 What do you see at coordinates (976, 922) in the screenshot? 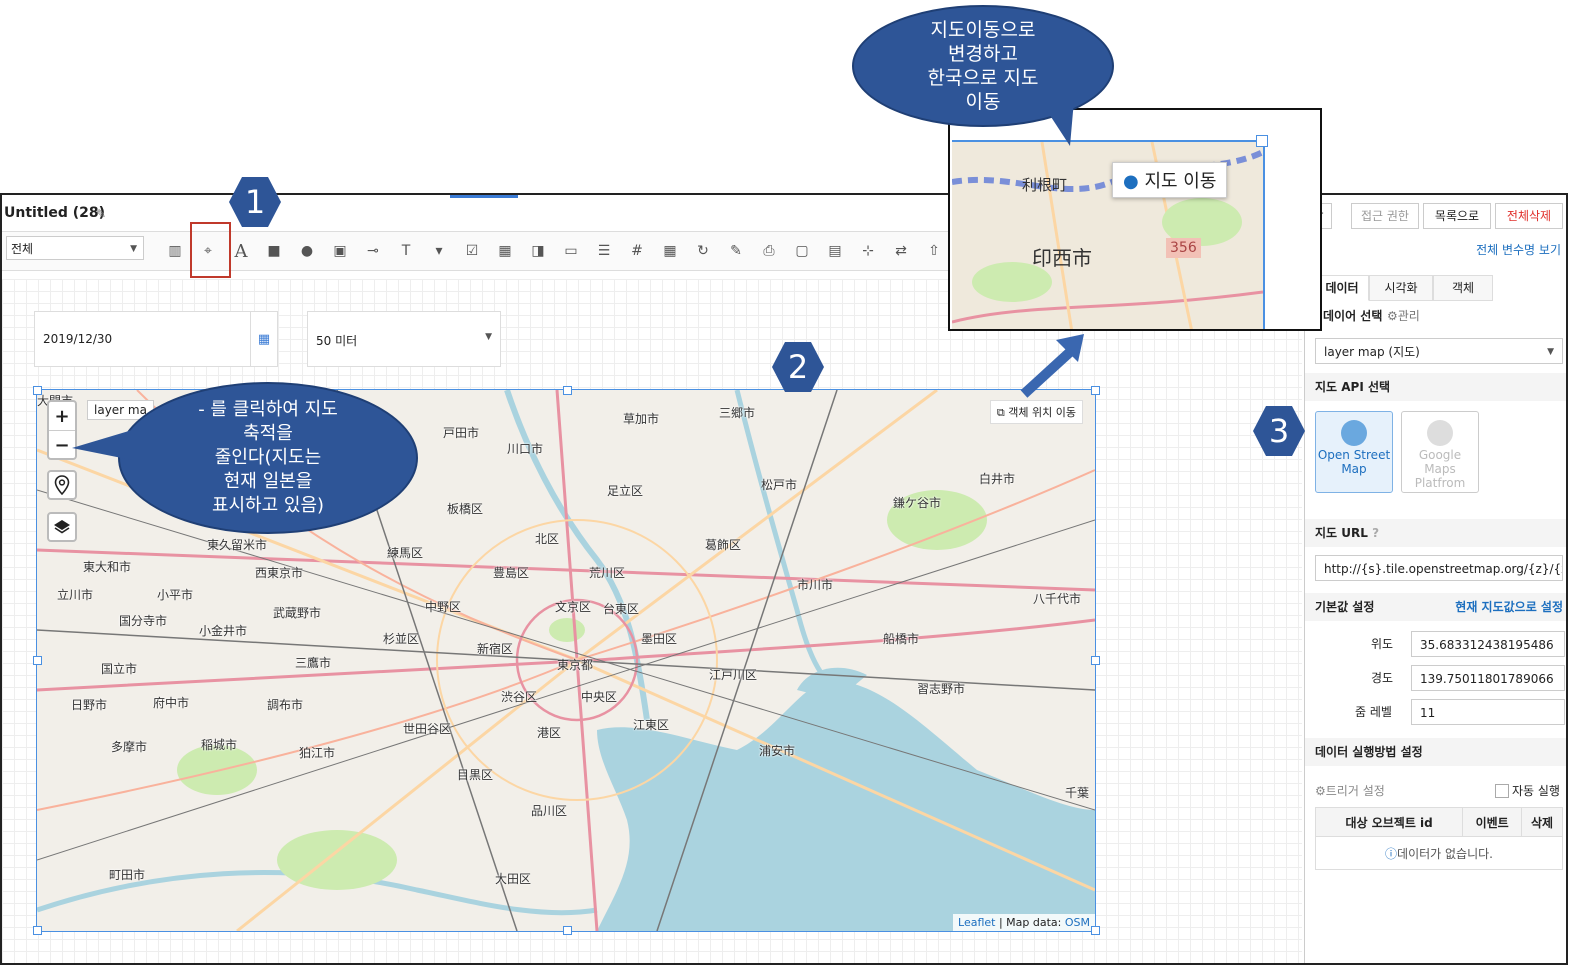
I see `leaflet-link: Leaflet` at bounding box center [976, 922].